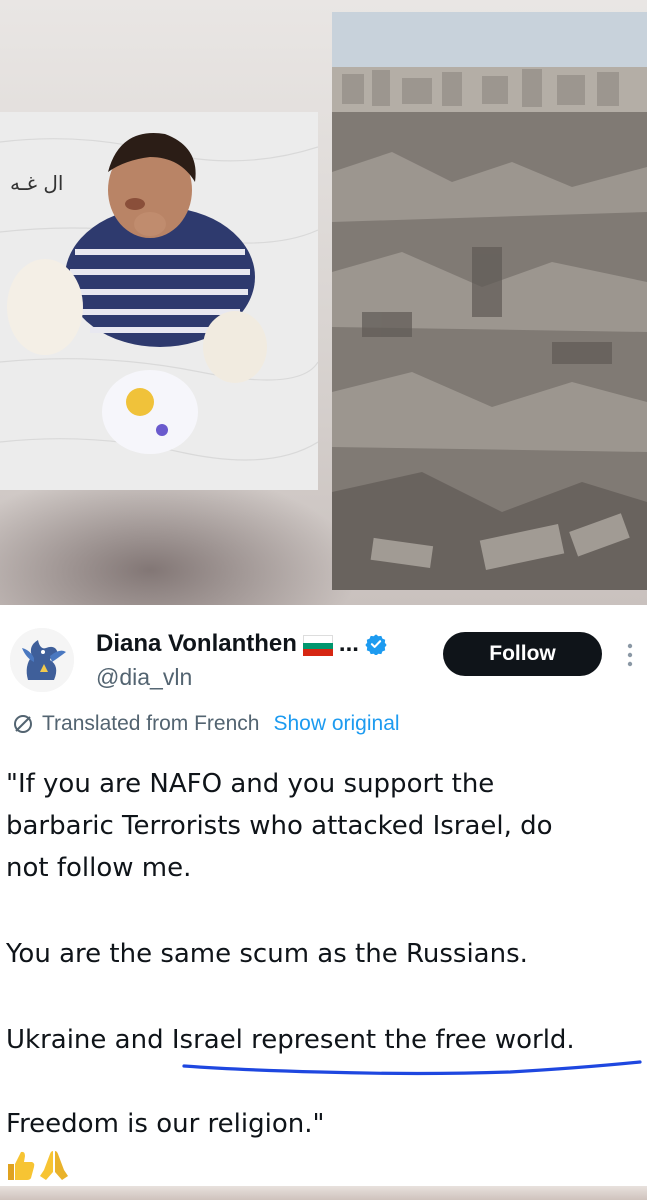 This screenshot has width=647, height=1200. I want to click on sheet-caption: ال غـه, so click(37, 183).